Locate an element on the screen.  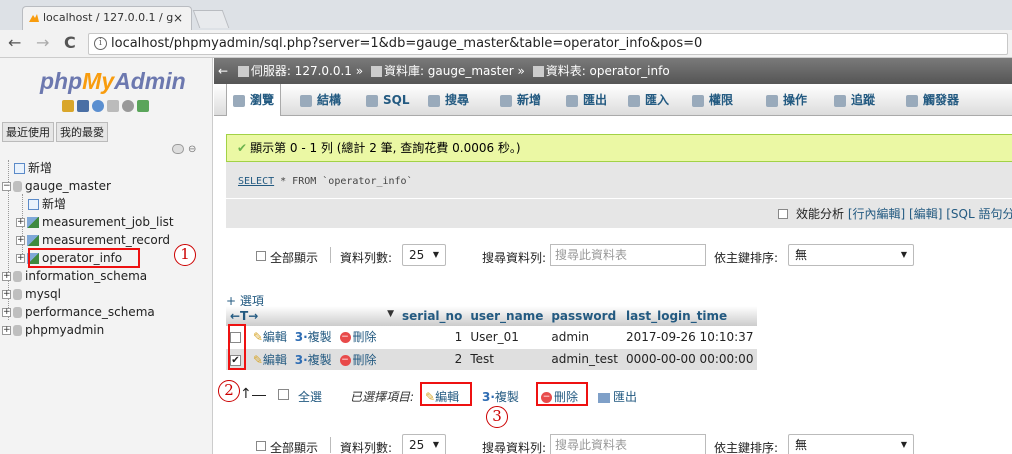
bulk-export-button: 匯出 is located at coordinates (619, 396).